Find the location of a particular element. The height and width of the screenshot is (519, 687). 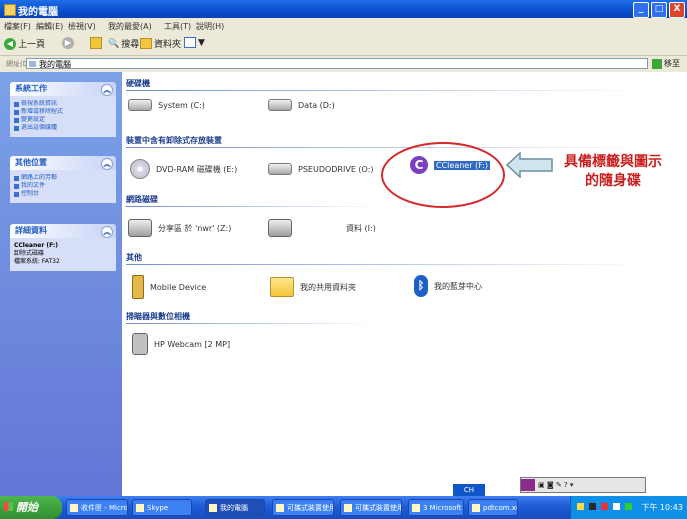

task-notepad: pdtcom.xd - 記事本 is located at coordinates (493, 507).